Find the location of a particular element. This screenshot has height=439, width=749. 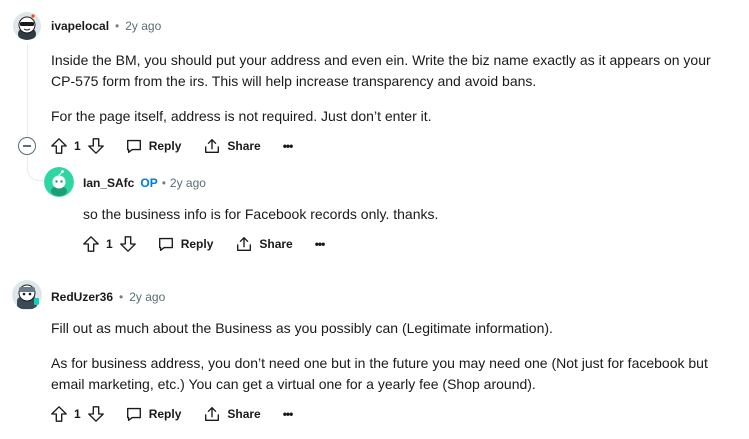

collapse-button is located at coordinates (27, 146).